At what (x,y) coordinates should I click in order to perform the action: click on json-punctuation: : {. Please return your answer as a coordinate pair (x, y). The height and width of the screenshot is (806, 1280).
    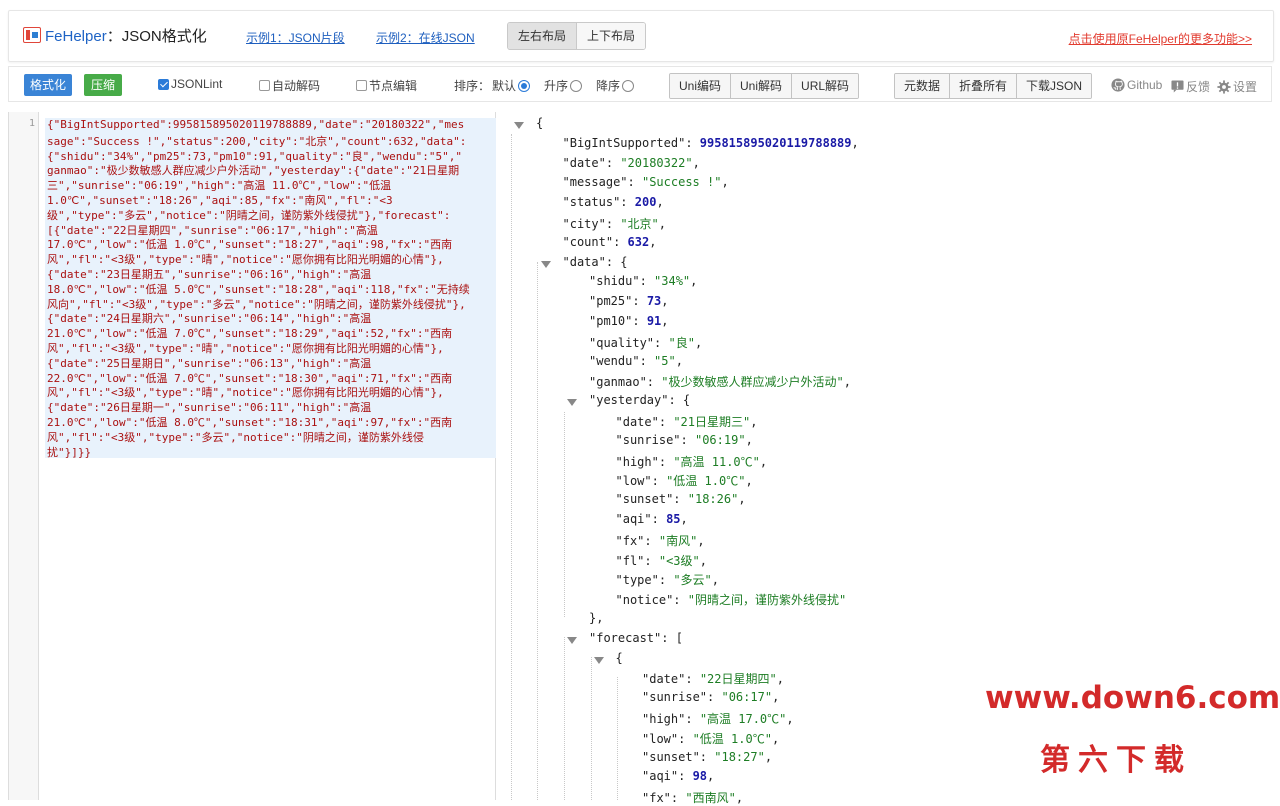
    Looking at the image, I should click on (616, 261).